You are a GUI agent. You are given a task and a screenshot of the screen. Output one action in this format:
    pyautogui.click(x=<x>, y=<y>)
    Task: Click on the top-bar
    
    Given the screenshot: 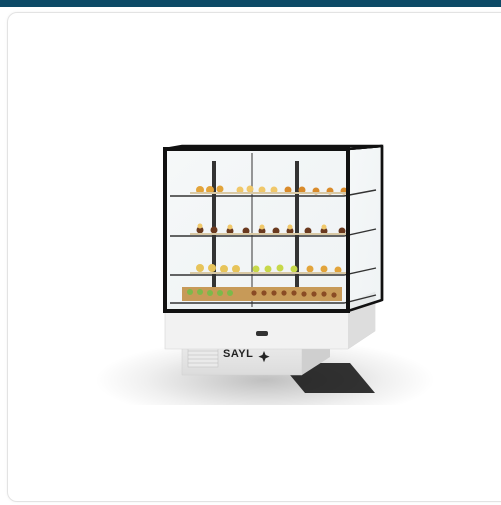 What is the action you would take?
    pyautogui.click(x=250, y=3)
    